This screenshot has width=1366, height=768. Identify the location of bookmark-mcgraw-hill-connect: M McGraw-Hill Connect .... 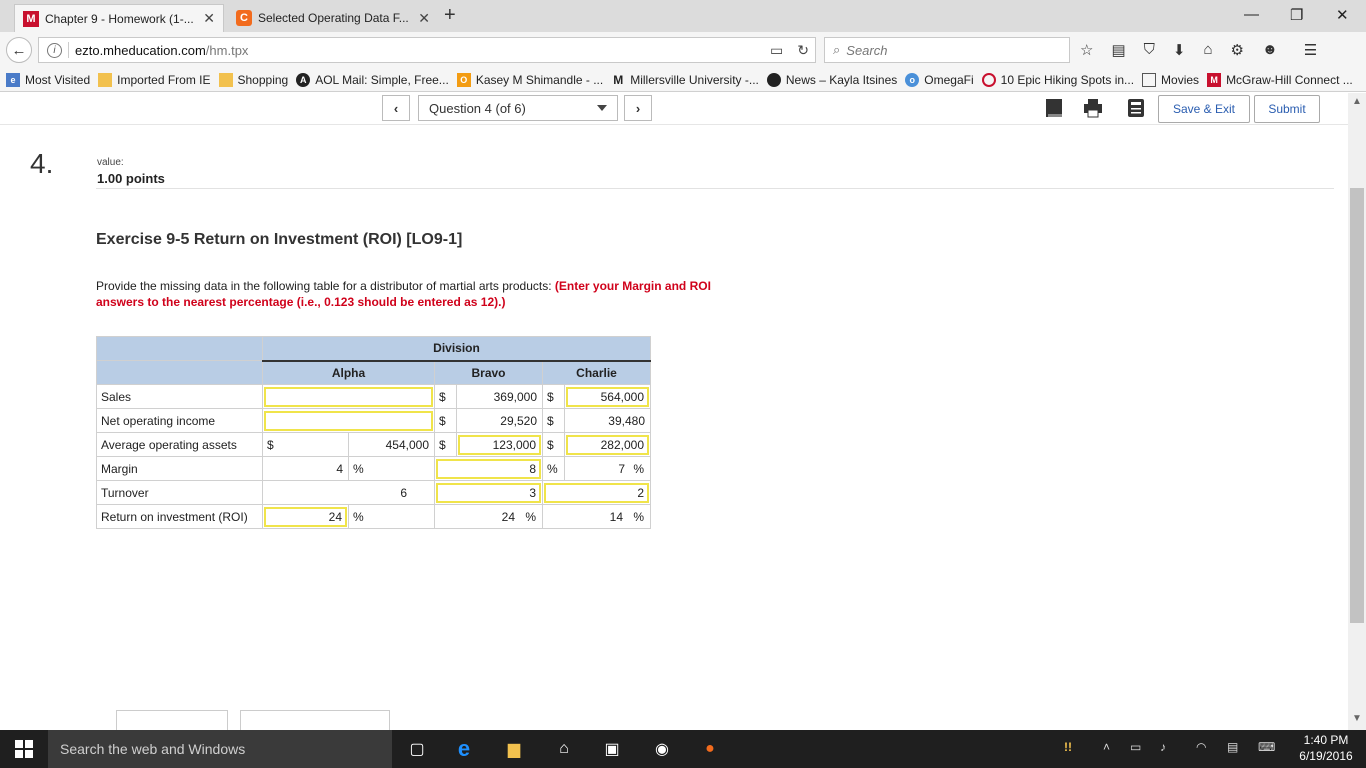
(1280, 79).